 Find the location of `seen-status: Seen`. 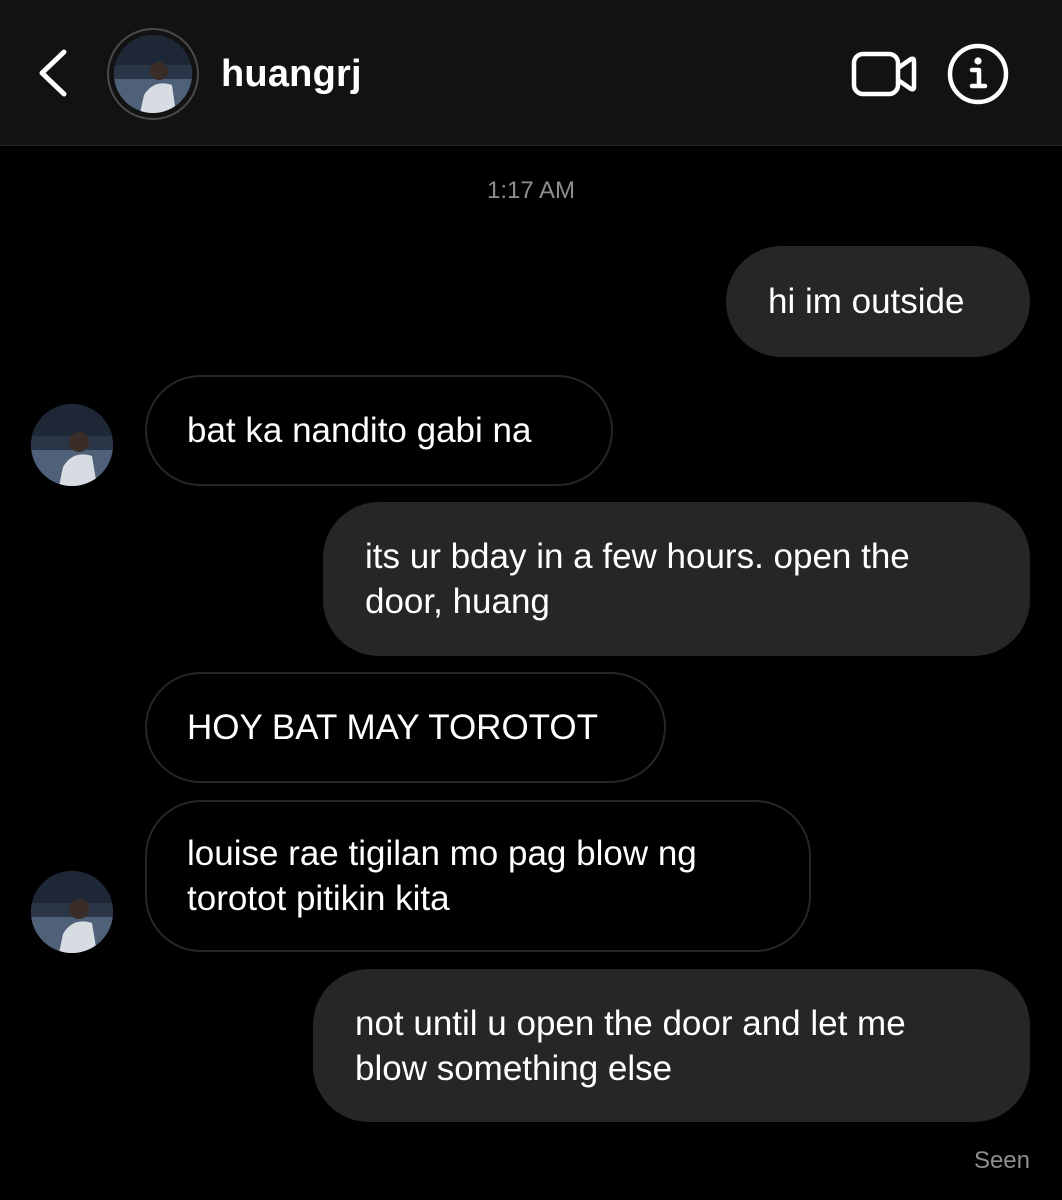

seen-status: Seen is located at coordinates (1001, 1160).